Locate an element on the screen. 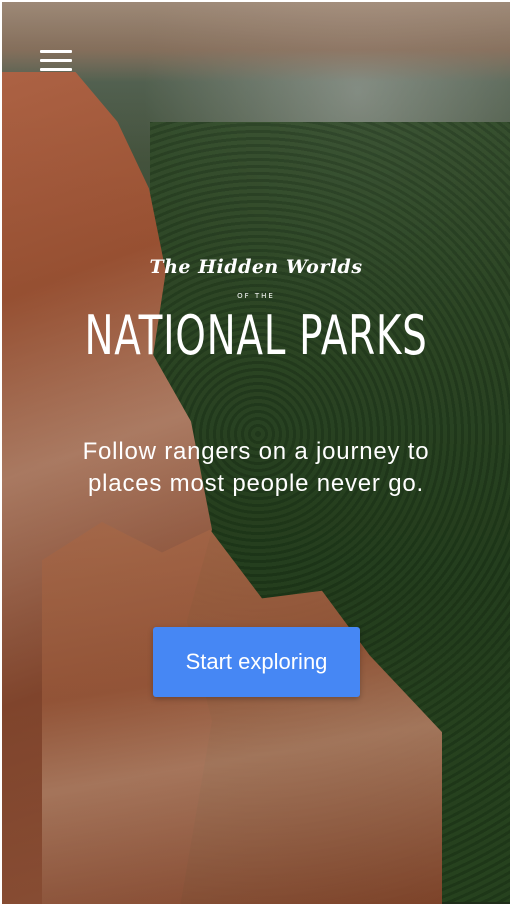 The height and width of the screenshot is (906, 514). script-subtitle: The Hidden Worlds is located at coordinates (256, 267).